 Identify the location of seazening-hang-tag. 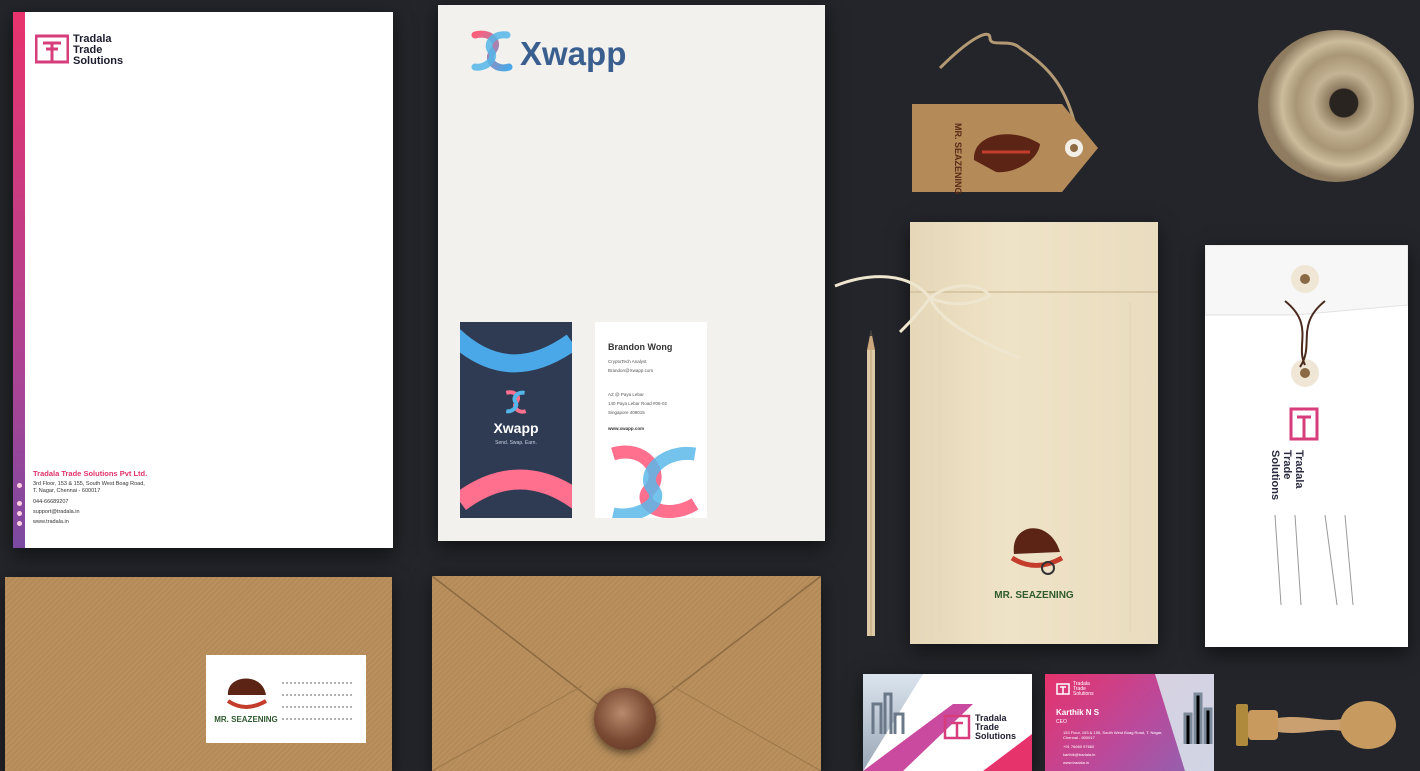
(1005, 148).